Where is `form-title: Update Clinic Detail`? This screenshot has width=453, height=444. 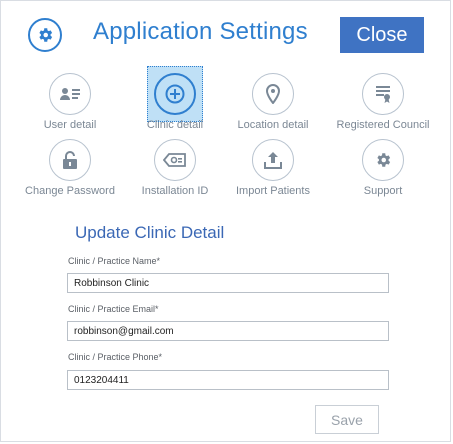
form-title: Update Clinic Detail is located at coordinates (150, 232).